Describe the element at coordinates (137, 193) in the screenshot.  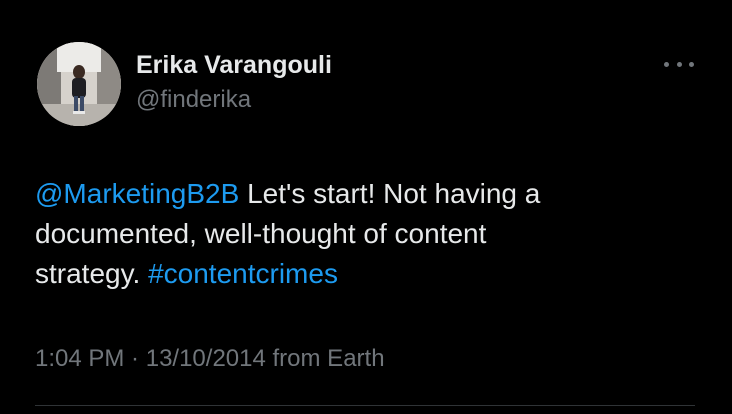
I see `mention-link: @MarketingB2B` at that location.